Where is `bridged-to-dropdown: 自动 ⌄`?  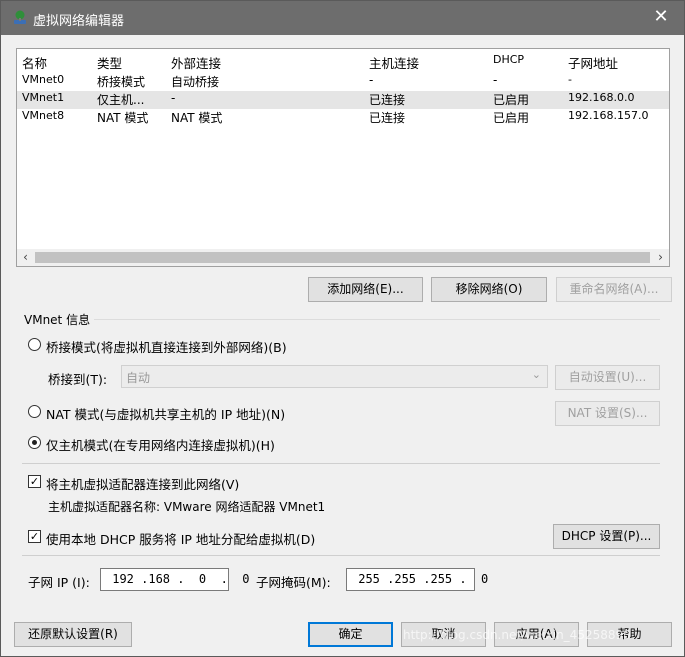 bridged-to-dropdown: 自动 ⌄ is located at coordinates (334, 376).